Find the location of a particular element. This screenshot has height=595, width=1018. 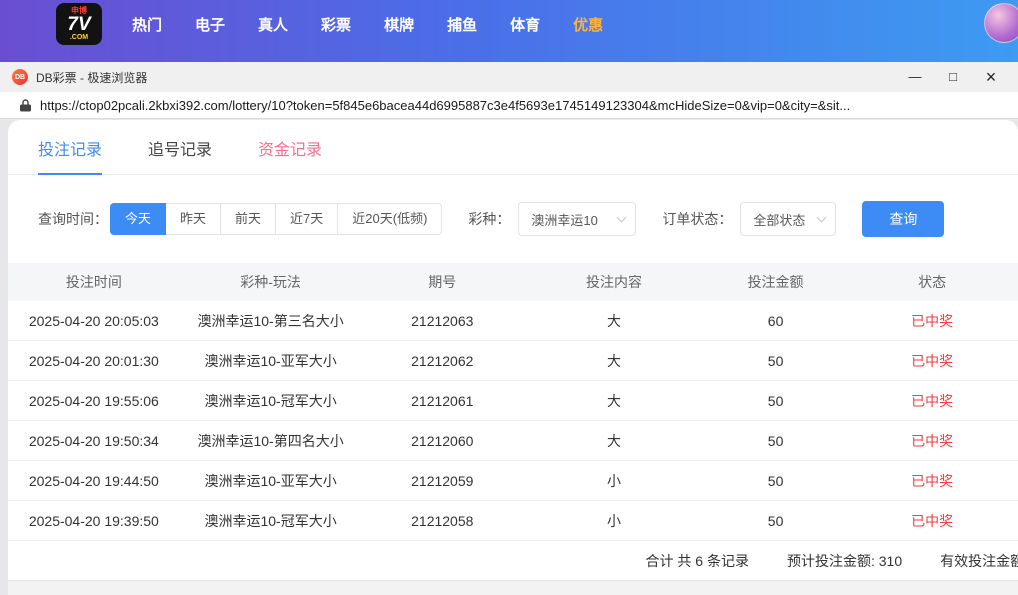

maximize-icon: □ is located at coordinates (953, 77).